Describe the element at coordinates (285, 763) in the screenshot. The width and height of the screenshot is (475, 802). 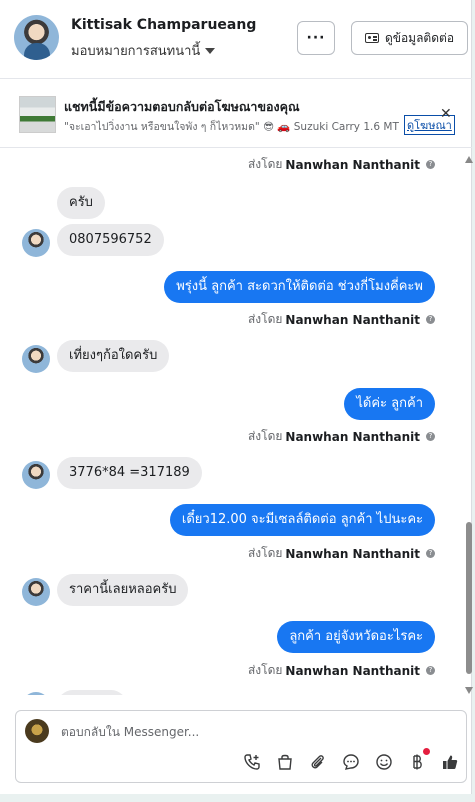
I see `bag-icon` at that location.